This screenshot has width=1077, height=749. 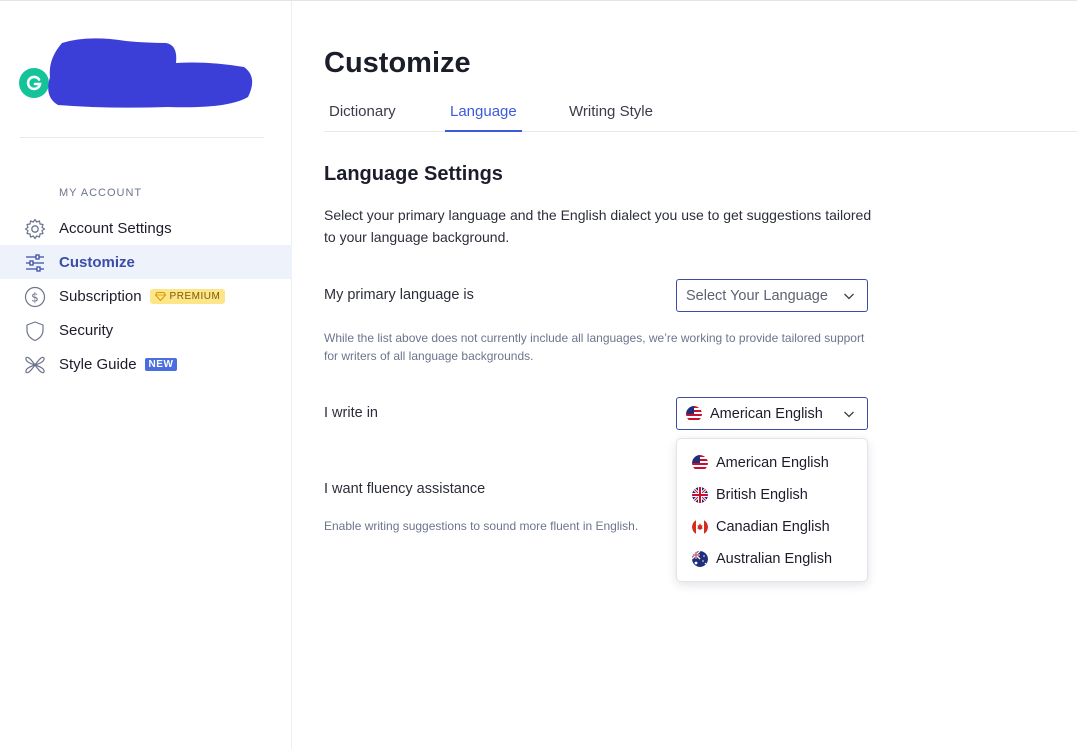 What do you see at coordinates (399, 295) in the screenshot?
I see `primary-language-label: My primary language is` at bounding box center [399, 295].